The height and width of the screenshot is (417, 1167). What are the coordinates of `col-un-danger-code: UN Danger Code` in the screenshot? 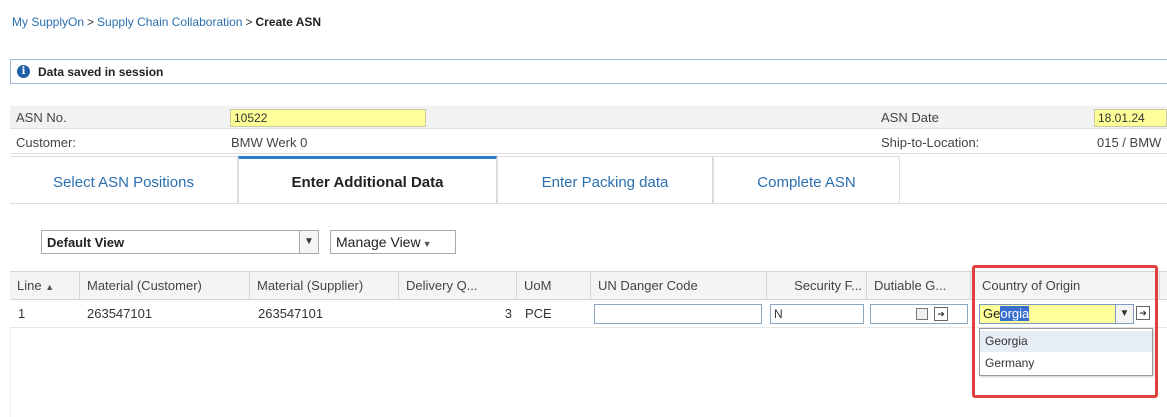 It's located at (679, 285).